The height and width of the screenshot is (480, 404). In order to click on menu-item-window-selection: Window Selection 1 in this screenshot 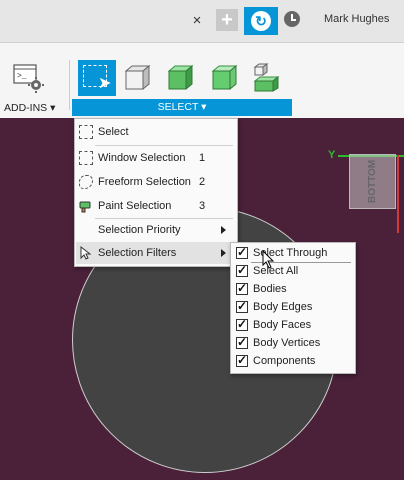, I will do `click(155, 158)`.